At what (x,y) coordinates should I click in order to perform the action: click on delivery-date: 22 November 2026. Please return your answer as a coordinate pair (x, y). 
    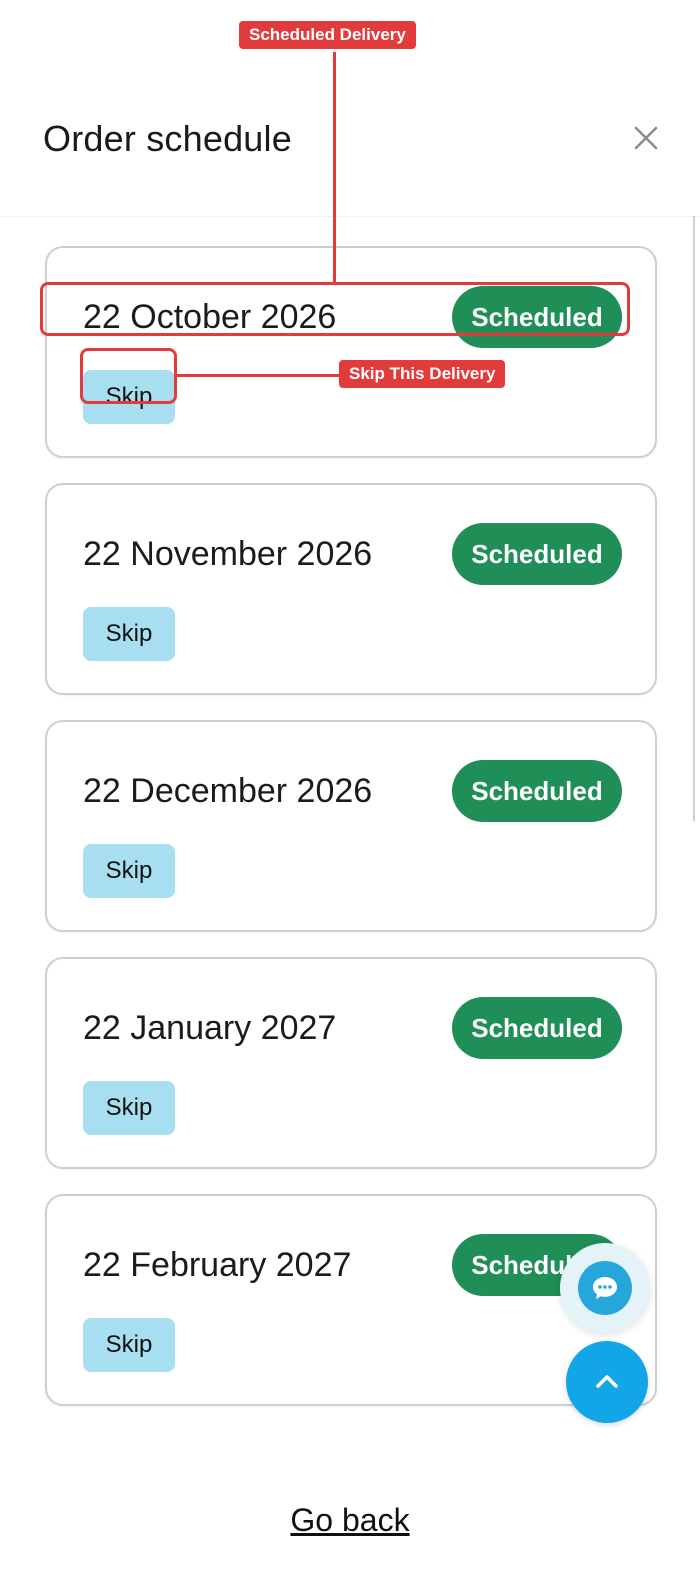
    Looking at the image, I should click on (228, 554).